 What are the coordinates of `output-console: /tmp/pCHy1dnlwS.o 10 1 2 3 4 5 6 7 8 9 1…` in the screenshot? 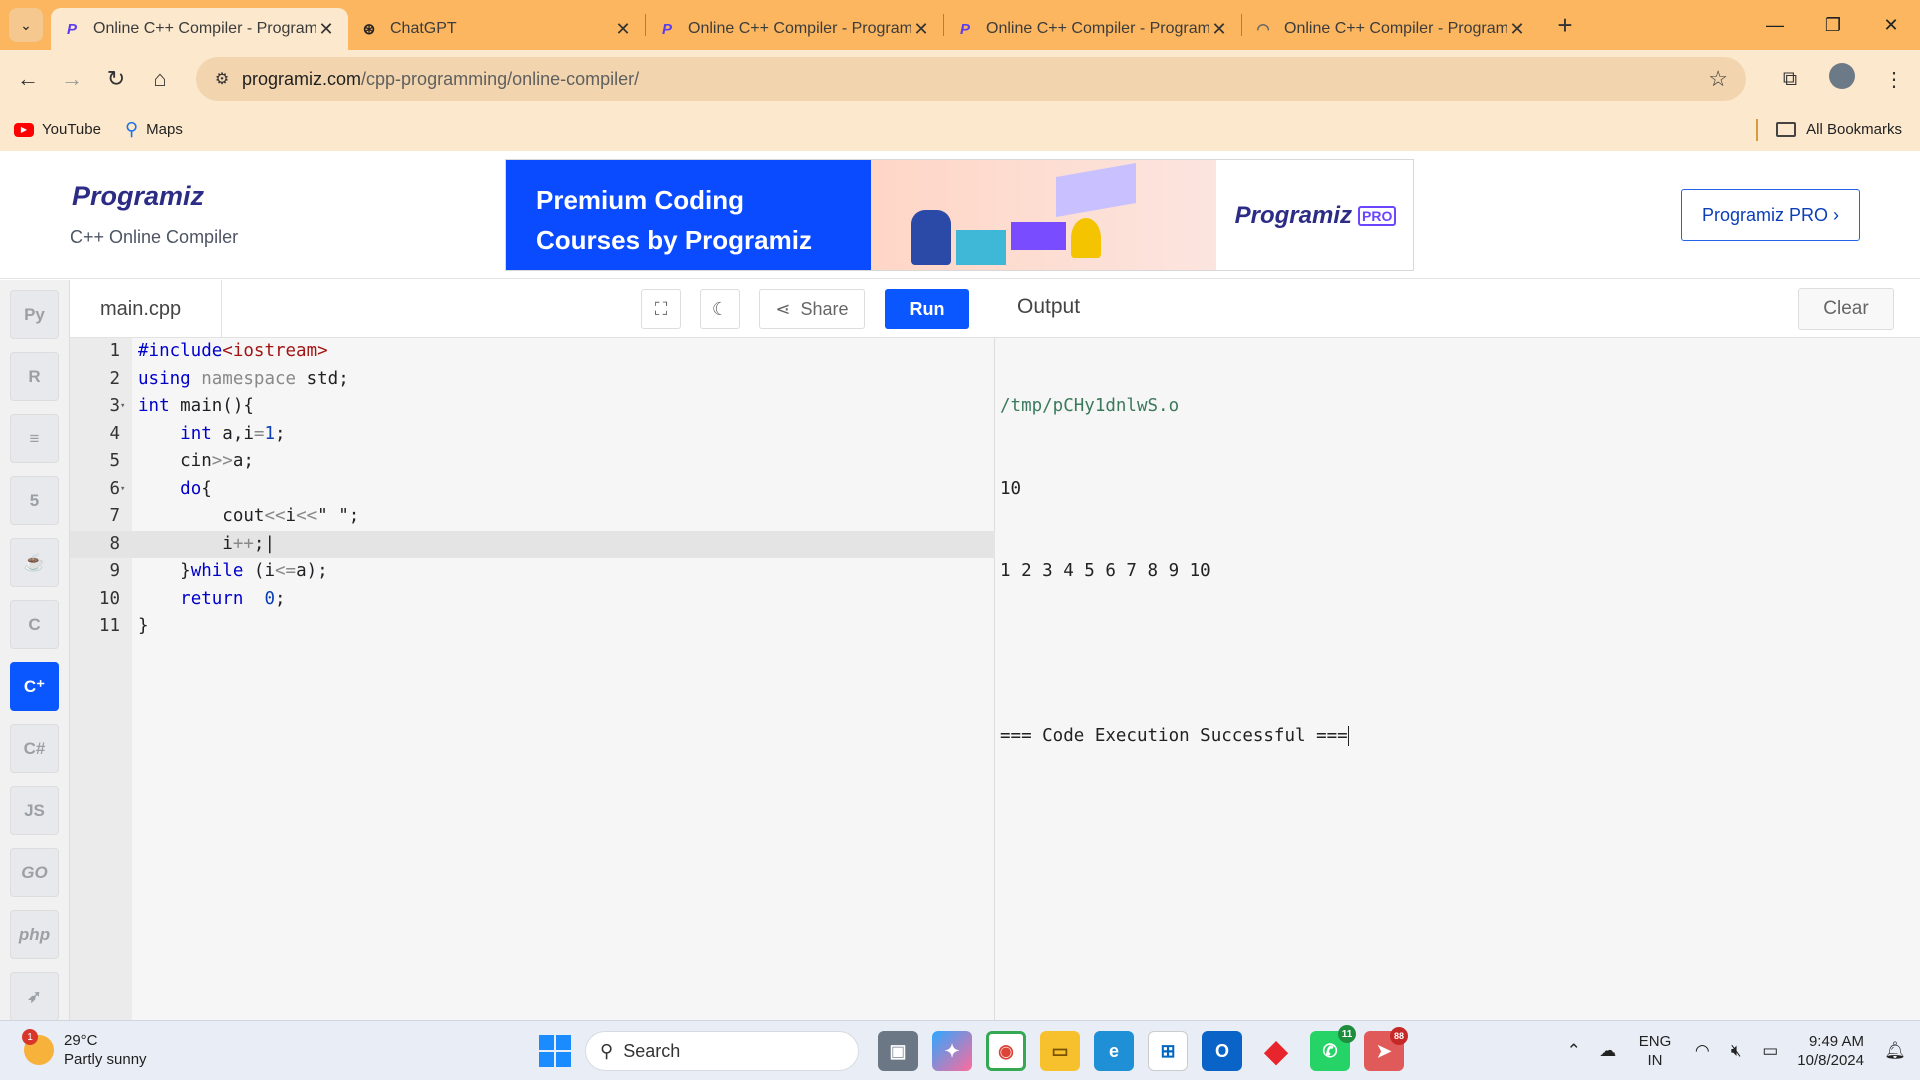 It's located at (1174, 572).